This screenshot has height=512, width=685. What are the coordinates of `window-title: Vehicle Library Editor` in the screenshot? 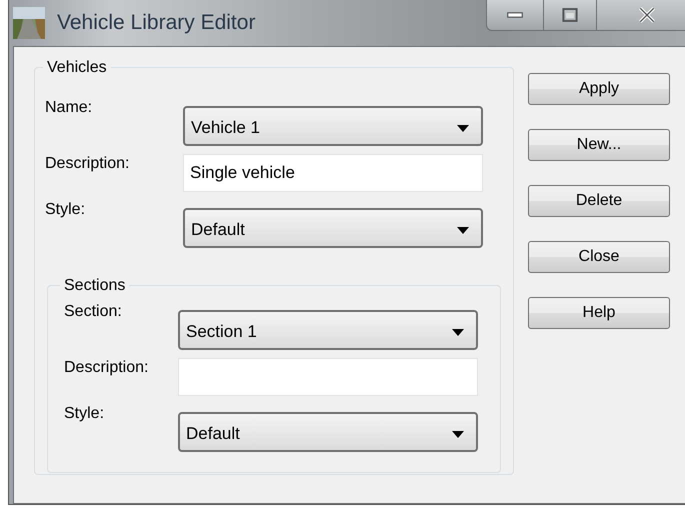 It's located at (156, 23).